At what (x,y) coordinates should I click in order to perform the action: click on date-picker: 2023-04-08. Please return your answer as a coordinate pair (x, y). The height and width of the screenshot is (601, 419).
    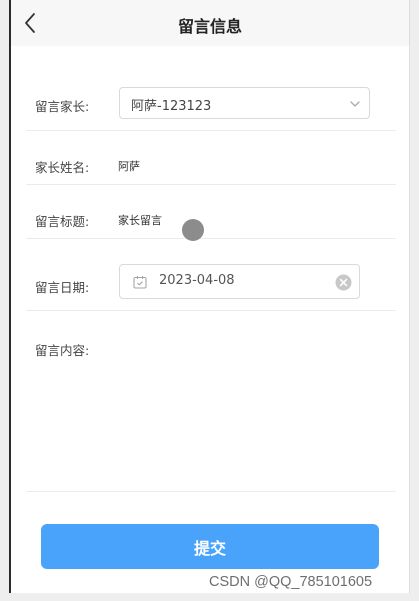
    Looking at the image, I should click on (239, 281).